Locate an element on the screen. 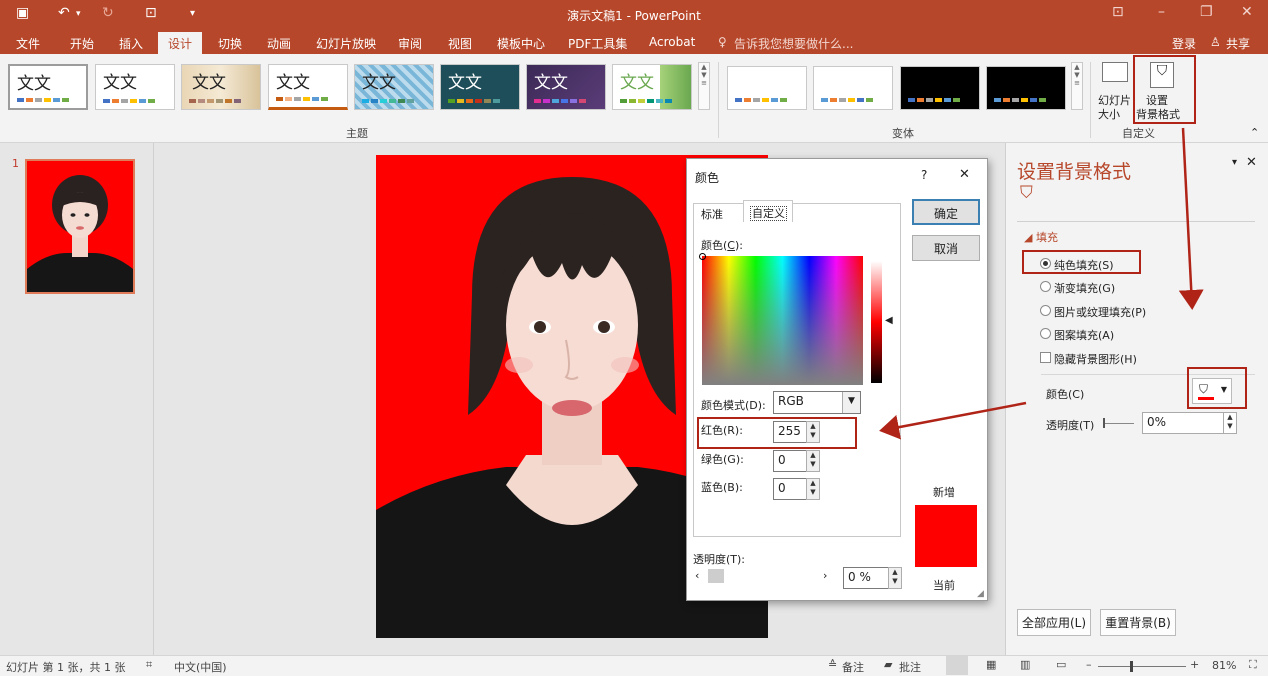 The width and height of the screenshot is (1268, 676). normal-view-icon is located at coordinates (957, 665).